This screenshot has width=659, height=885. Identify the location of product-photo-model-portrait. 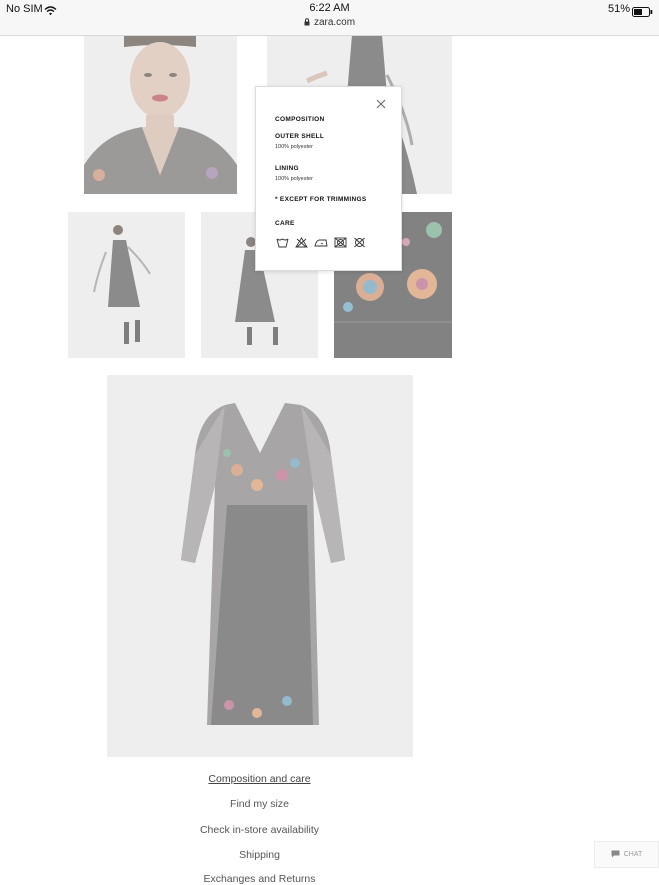
(160, 114).